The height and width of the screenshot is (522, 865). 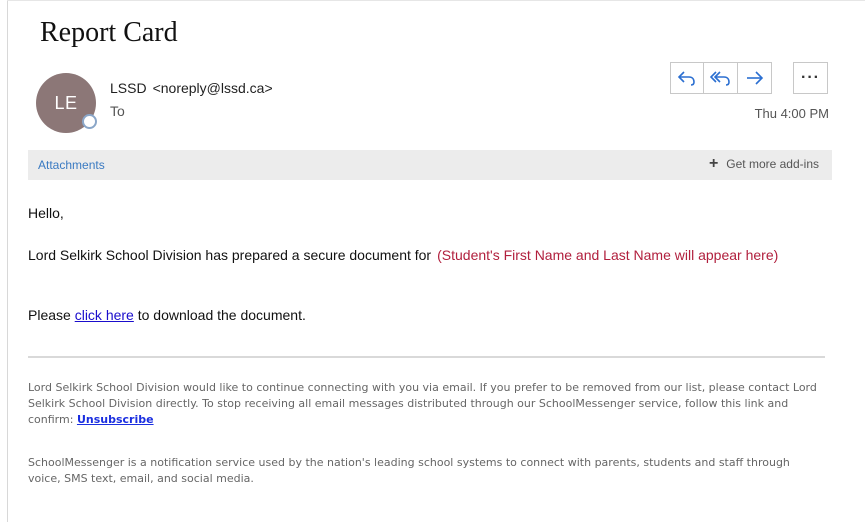 I want to click on reply-button, so click(x=687, y=78).